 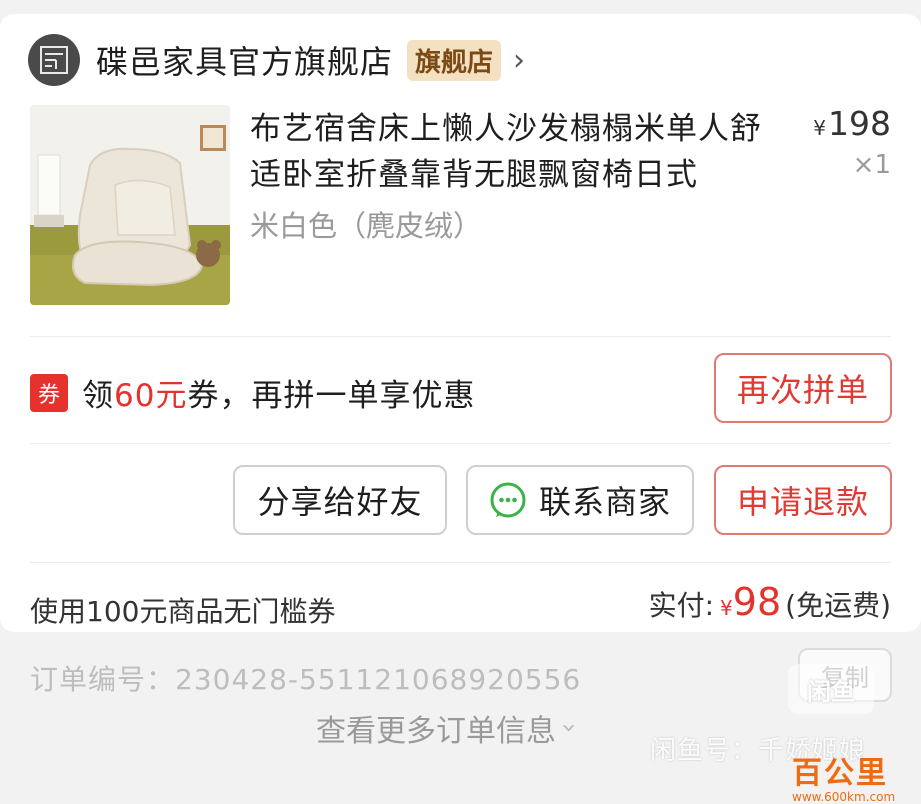 I want to click on site-watermark-logo: 百公里 www.600km.com, so click(x=843, y=776).